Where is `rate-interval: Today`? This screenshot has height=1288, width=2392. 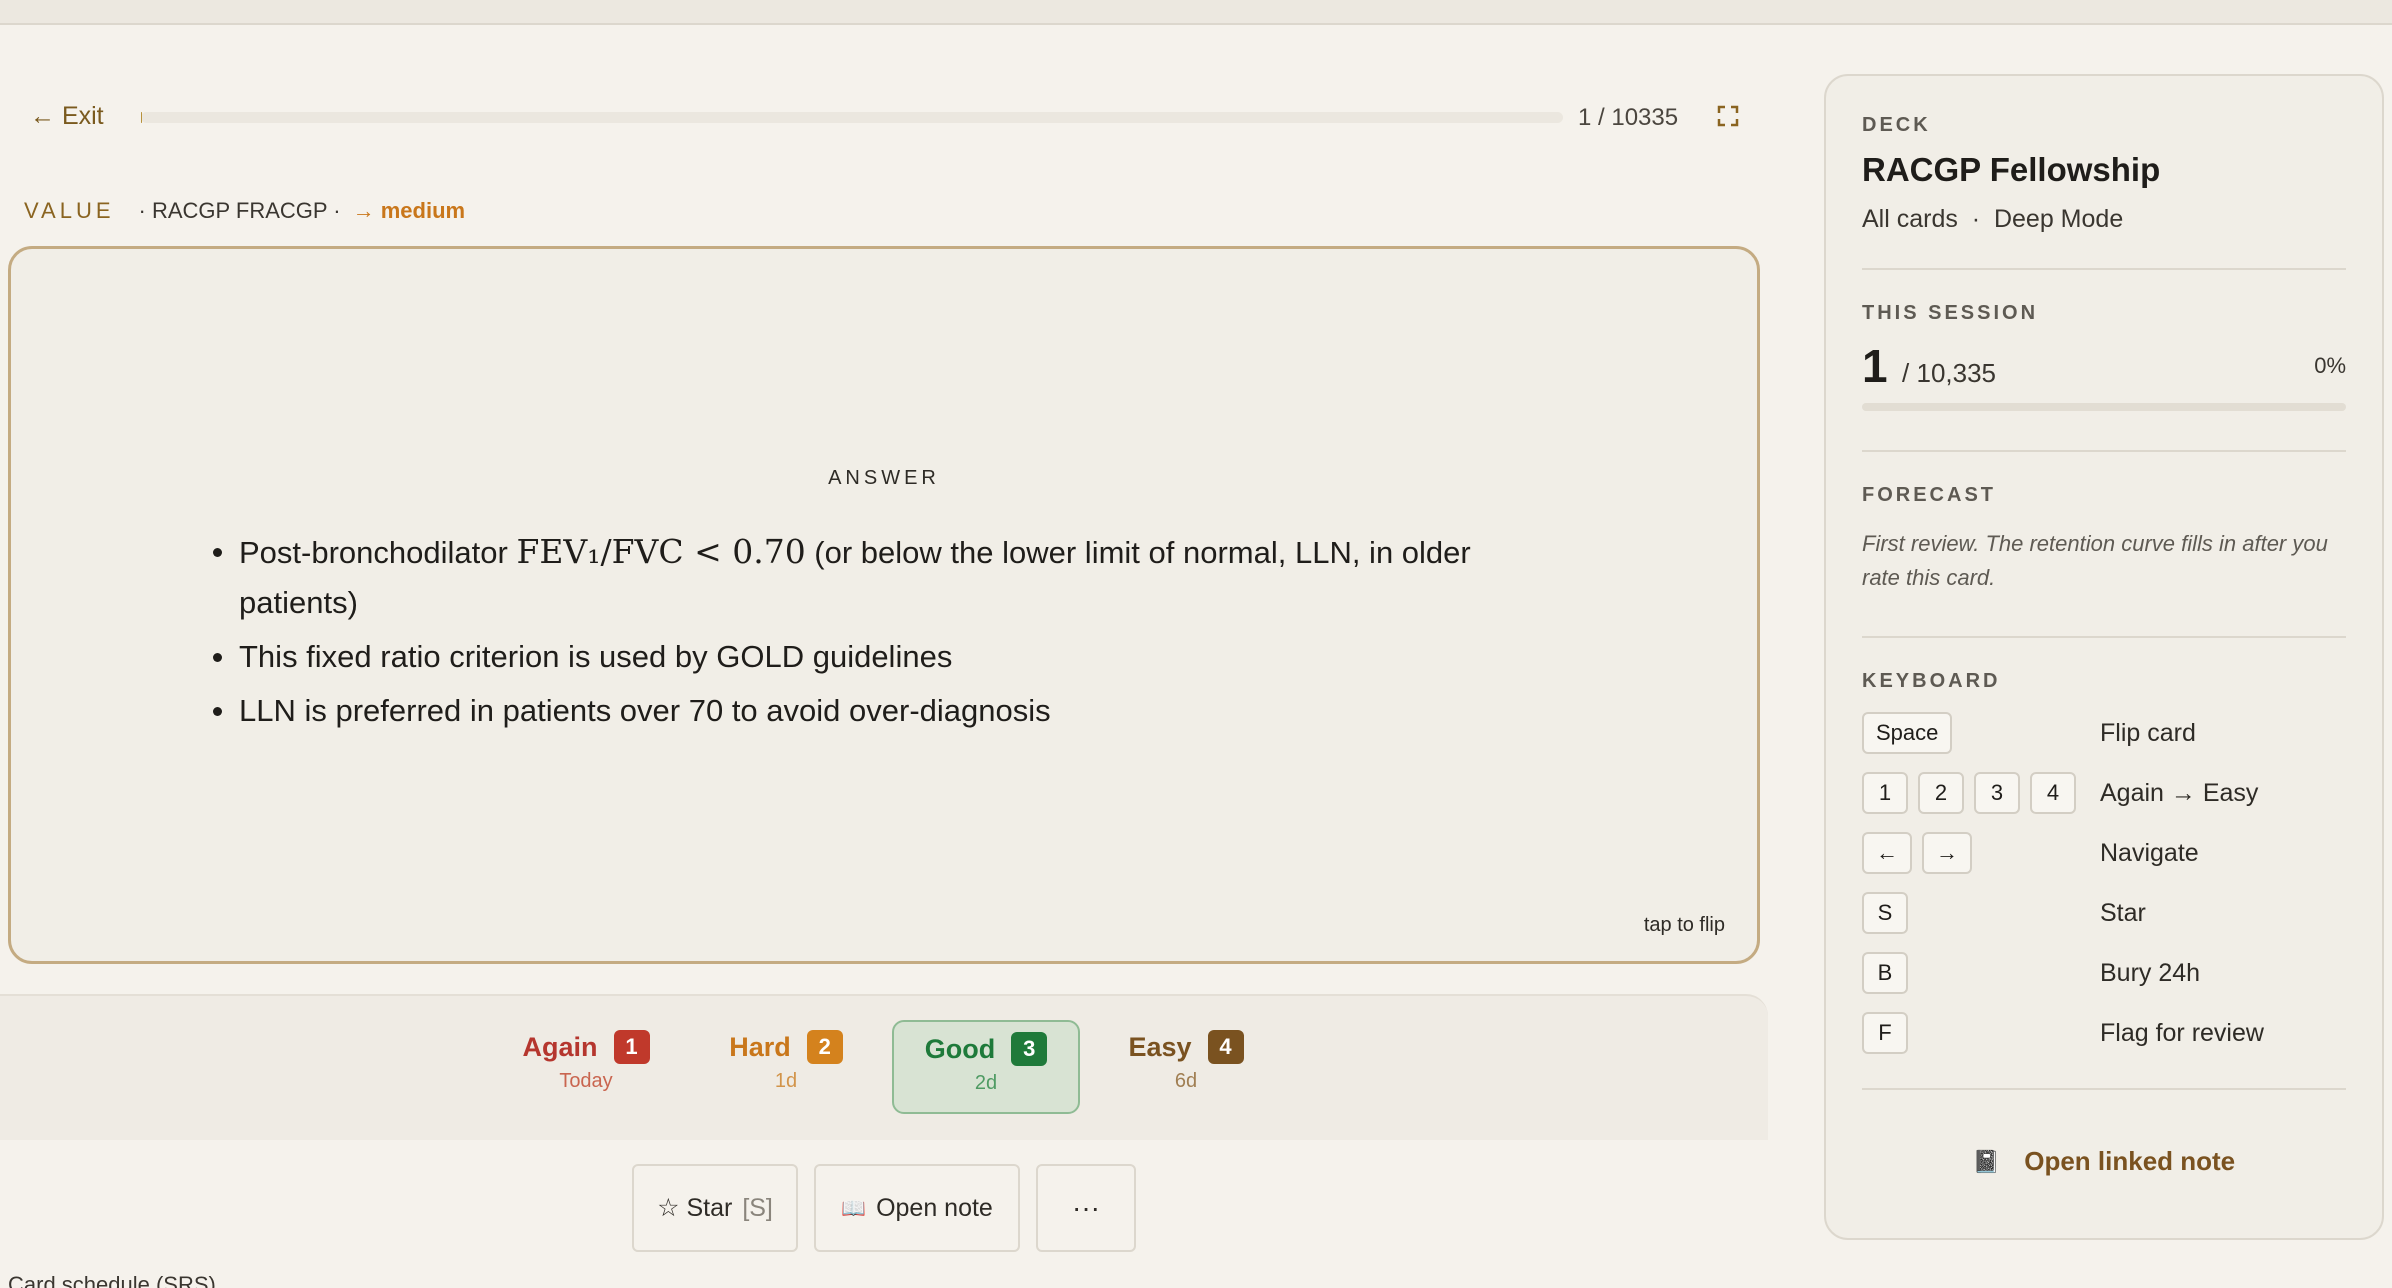 rate-interval: Today is located at coordinates (586, 1081).